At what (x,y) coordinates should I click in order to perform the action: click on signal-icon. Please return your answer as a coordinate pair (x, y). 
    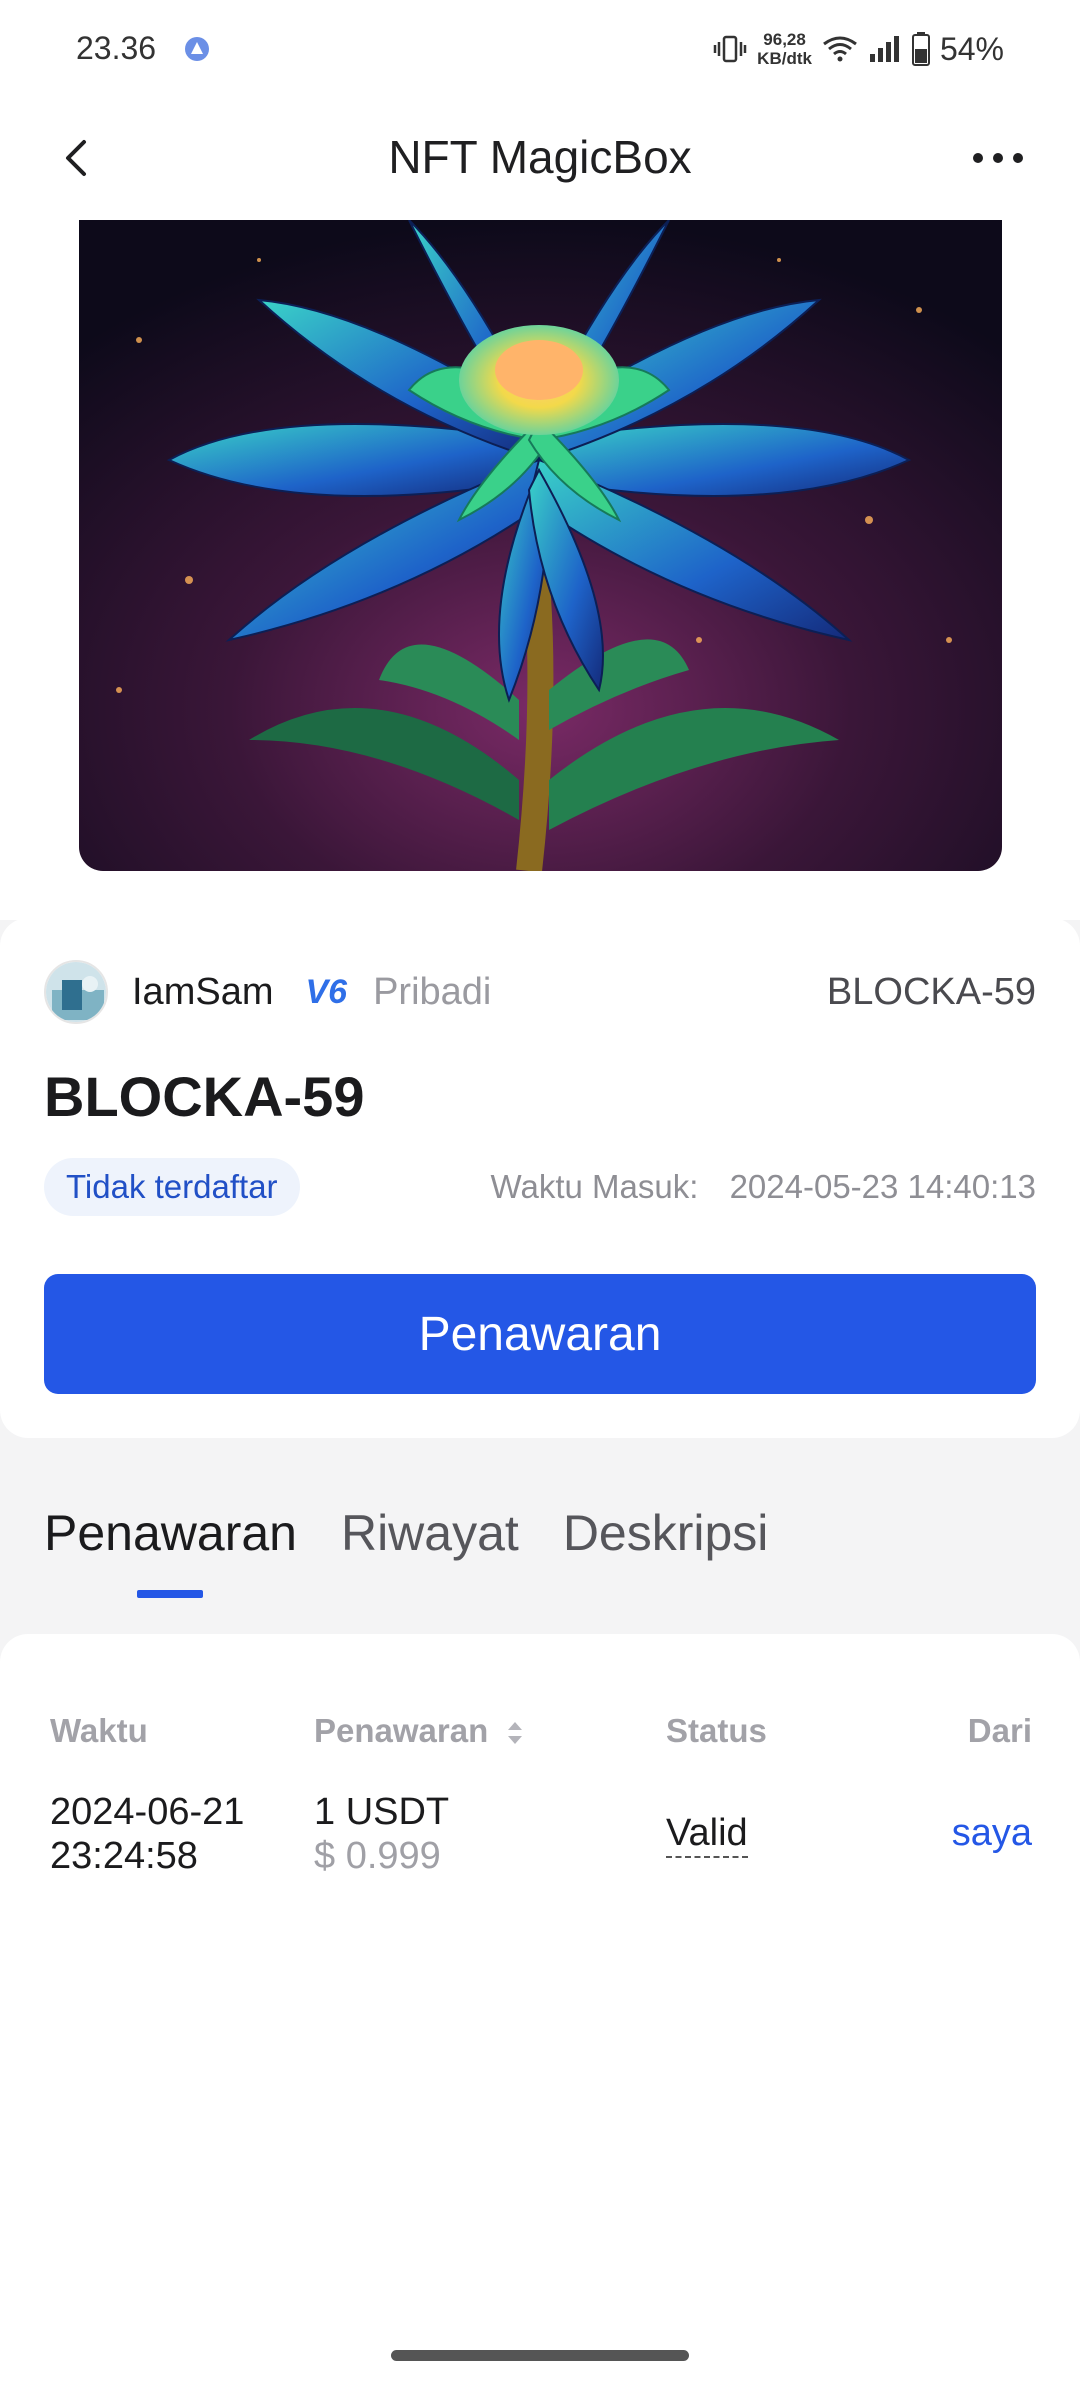
    Looking at the image, I should click on (884, 49).